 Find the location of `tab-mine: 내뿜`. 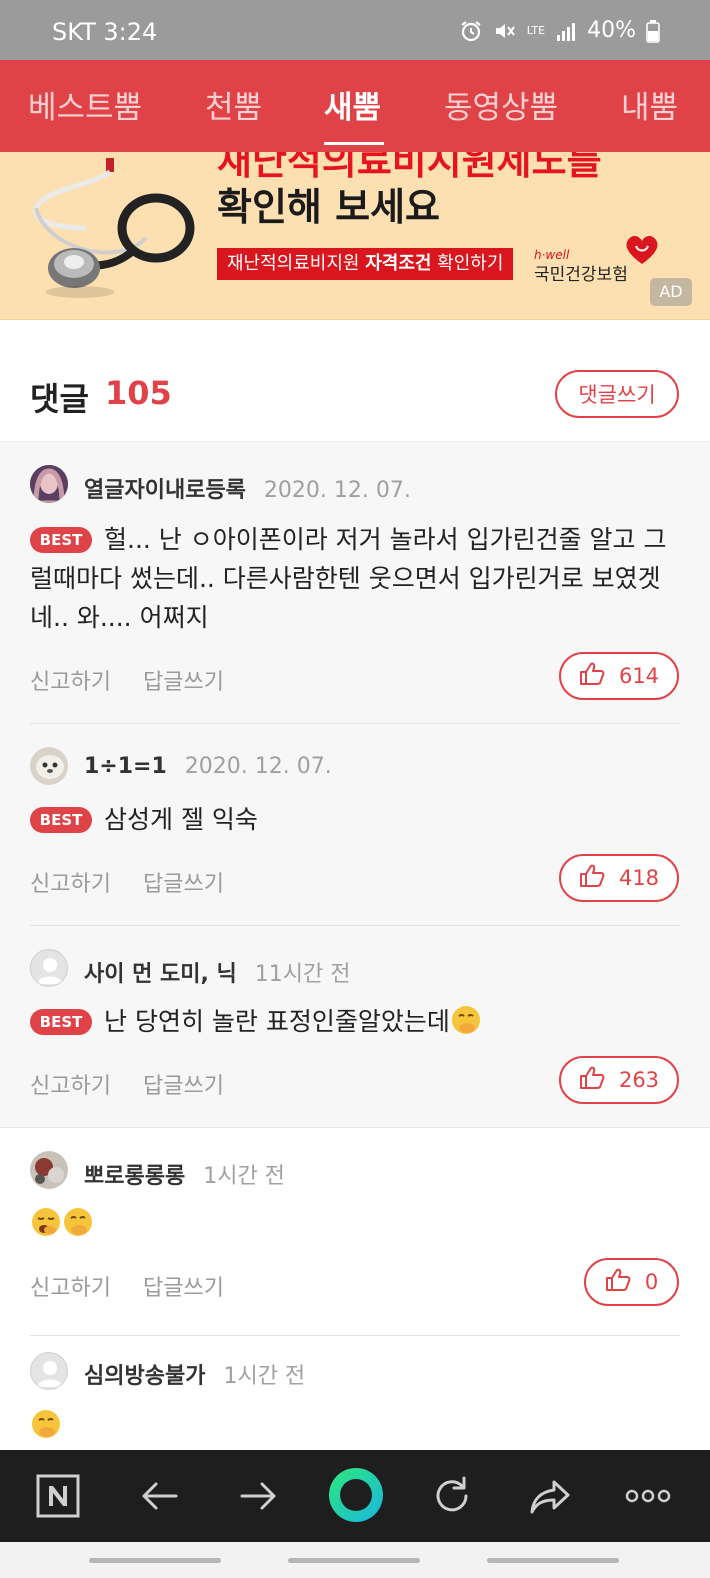

tab-mine: 내뿜 is located at coordinates (649, 104).